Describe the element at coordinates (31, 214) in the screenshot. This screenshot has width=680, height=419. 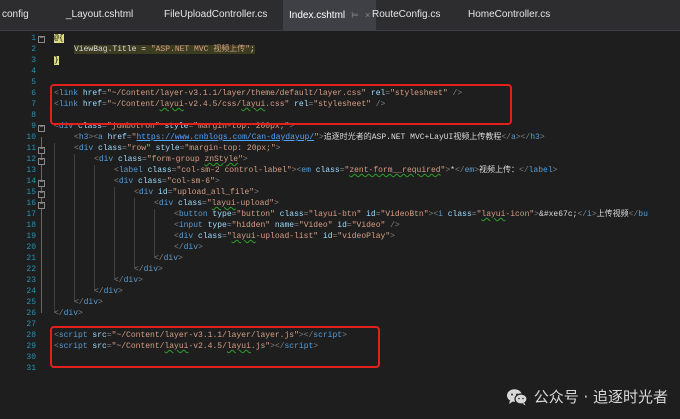
I see `line-number: 17` at that location.